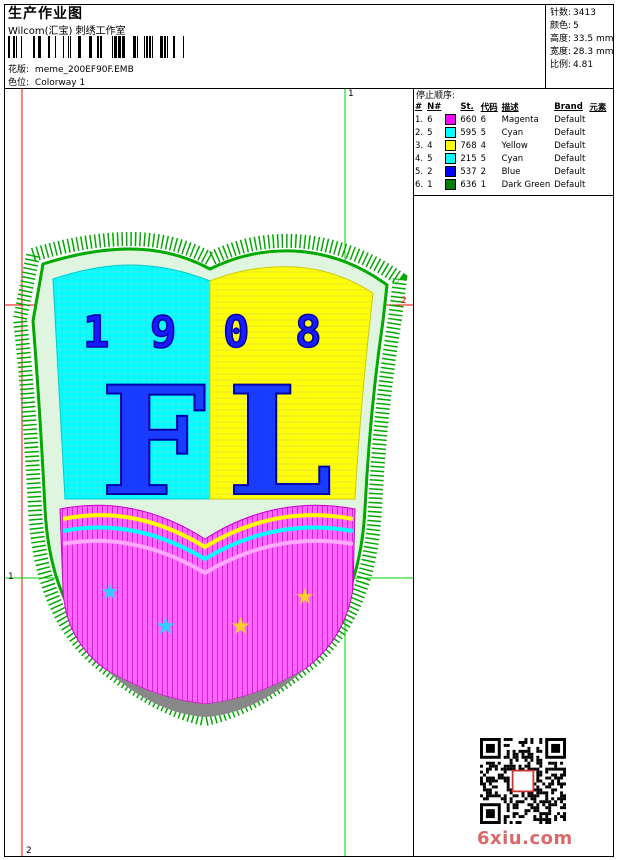 The height and width of the screenshot is (860, 620). Describe the element at coordinates (468, 132) in the screenshot. I see `row-stitches: 595` at that location.